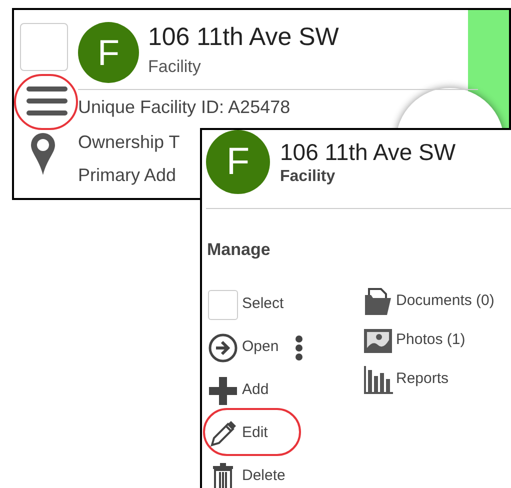 Image resolution: width=511 pixels, height=488 pixels. What do you see at coordinates (260, 347) in the screenshot?
I see `open-action: Open` at bounding box center [260, 347].